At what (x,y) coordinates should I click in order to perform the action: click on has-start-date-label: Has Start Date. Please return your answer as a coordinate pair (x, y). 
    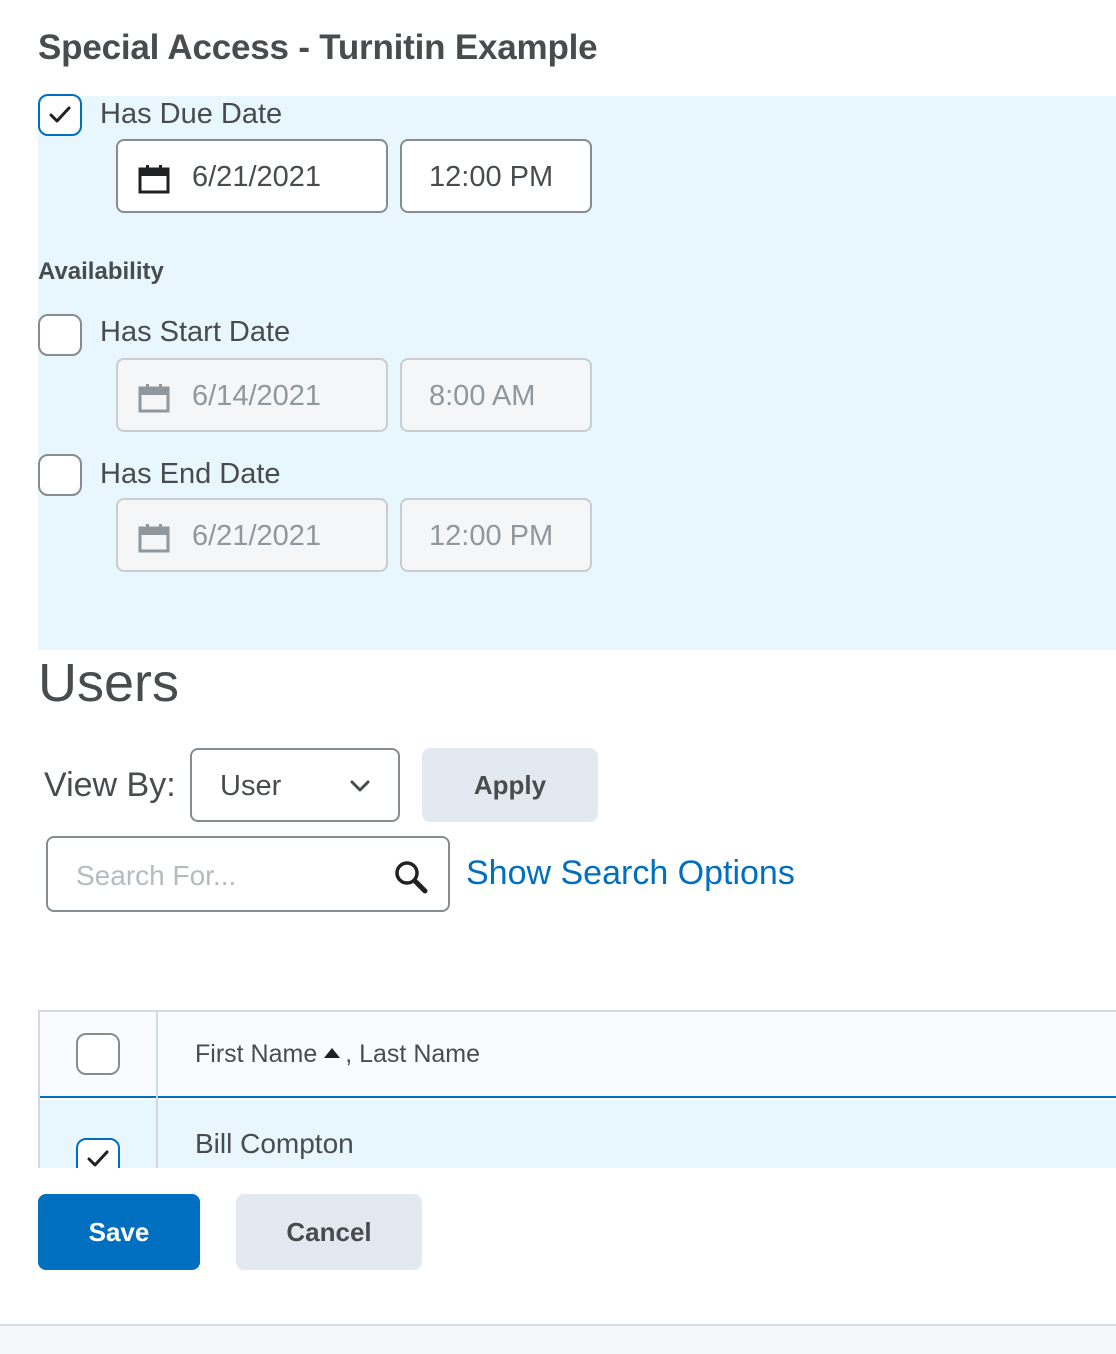
    Looking at the image, I should click on (195, 332).